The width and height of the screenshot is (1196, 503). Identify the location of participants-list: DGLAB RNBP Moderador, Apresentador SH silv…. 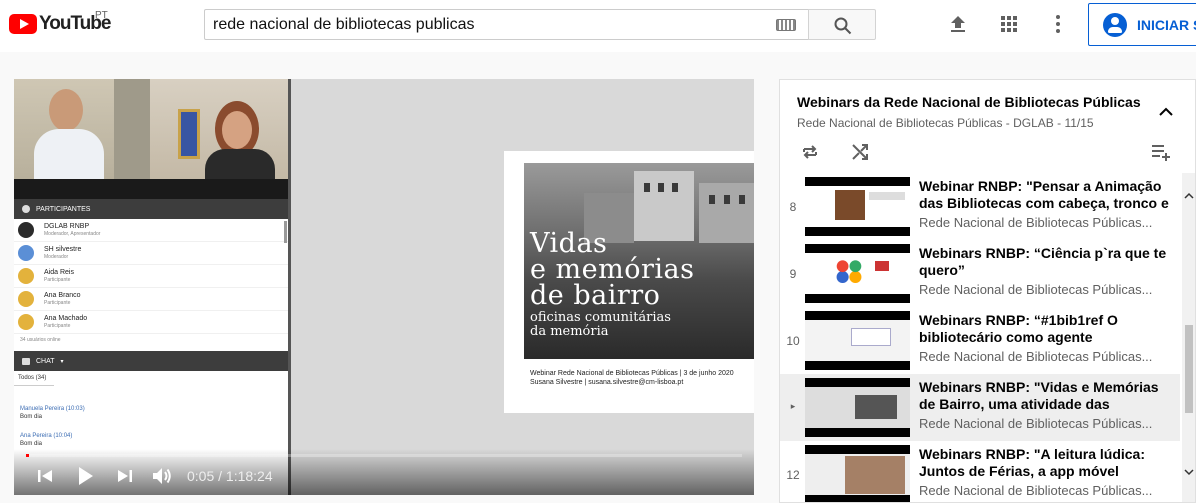
(151, 276).